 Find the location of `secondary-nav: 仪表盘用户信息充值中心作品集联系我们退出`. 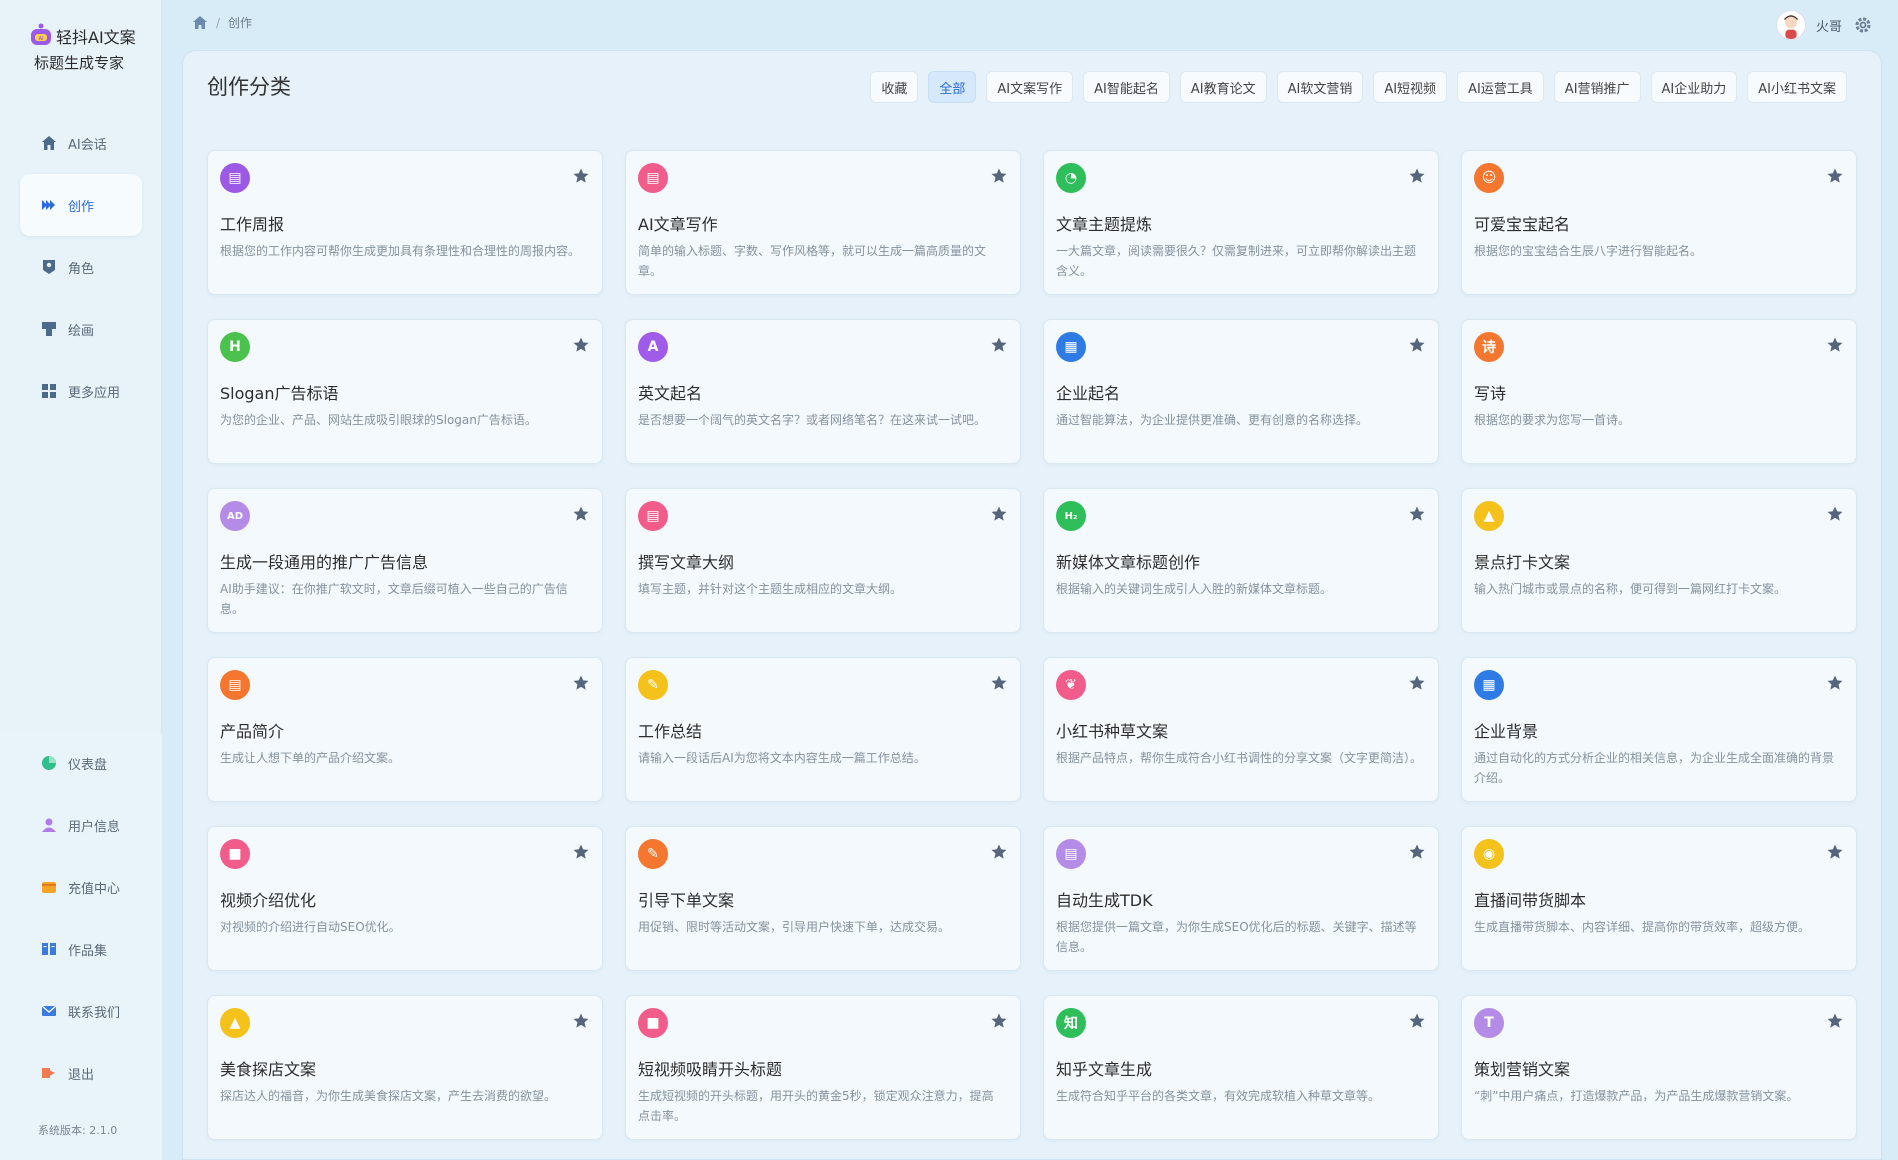

secondary-nav: 仪表盘用户信息充值中心作品集联系我们退出 is located at coordinates (81, 918).